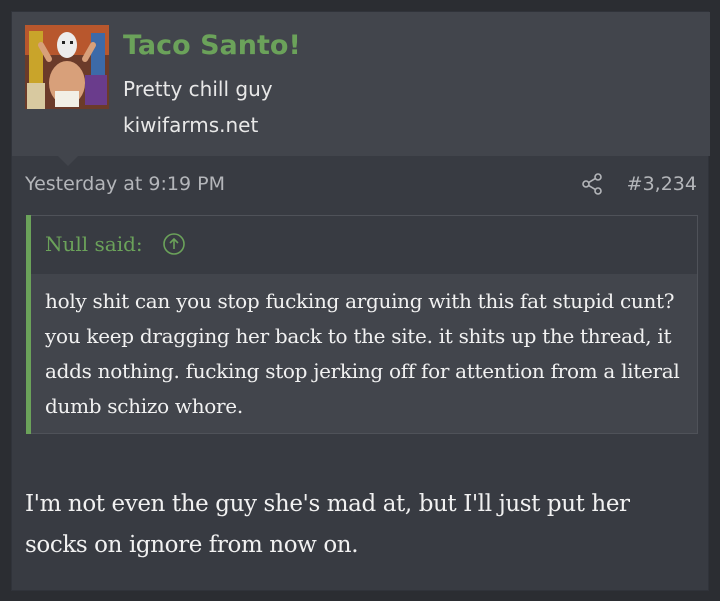 The image size is (720, 601). I want to click on arrow-up-circle-icon, so click(174, 244).